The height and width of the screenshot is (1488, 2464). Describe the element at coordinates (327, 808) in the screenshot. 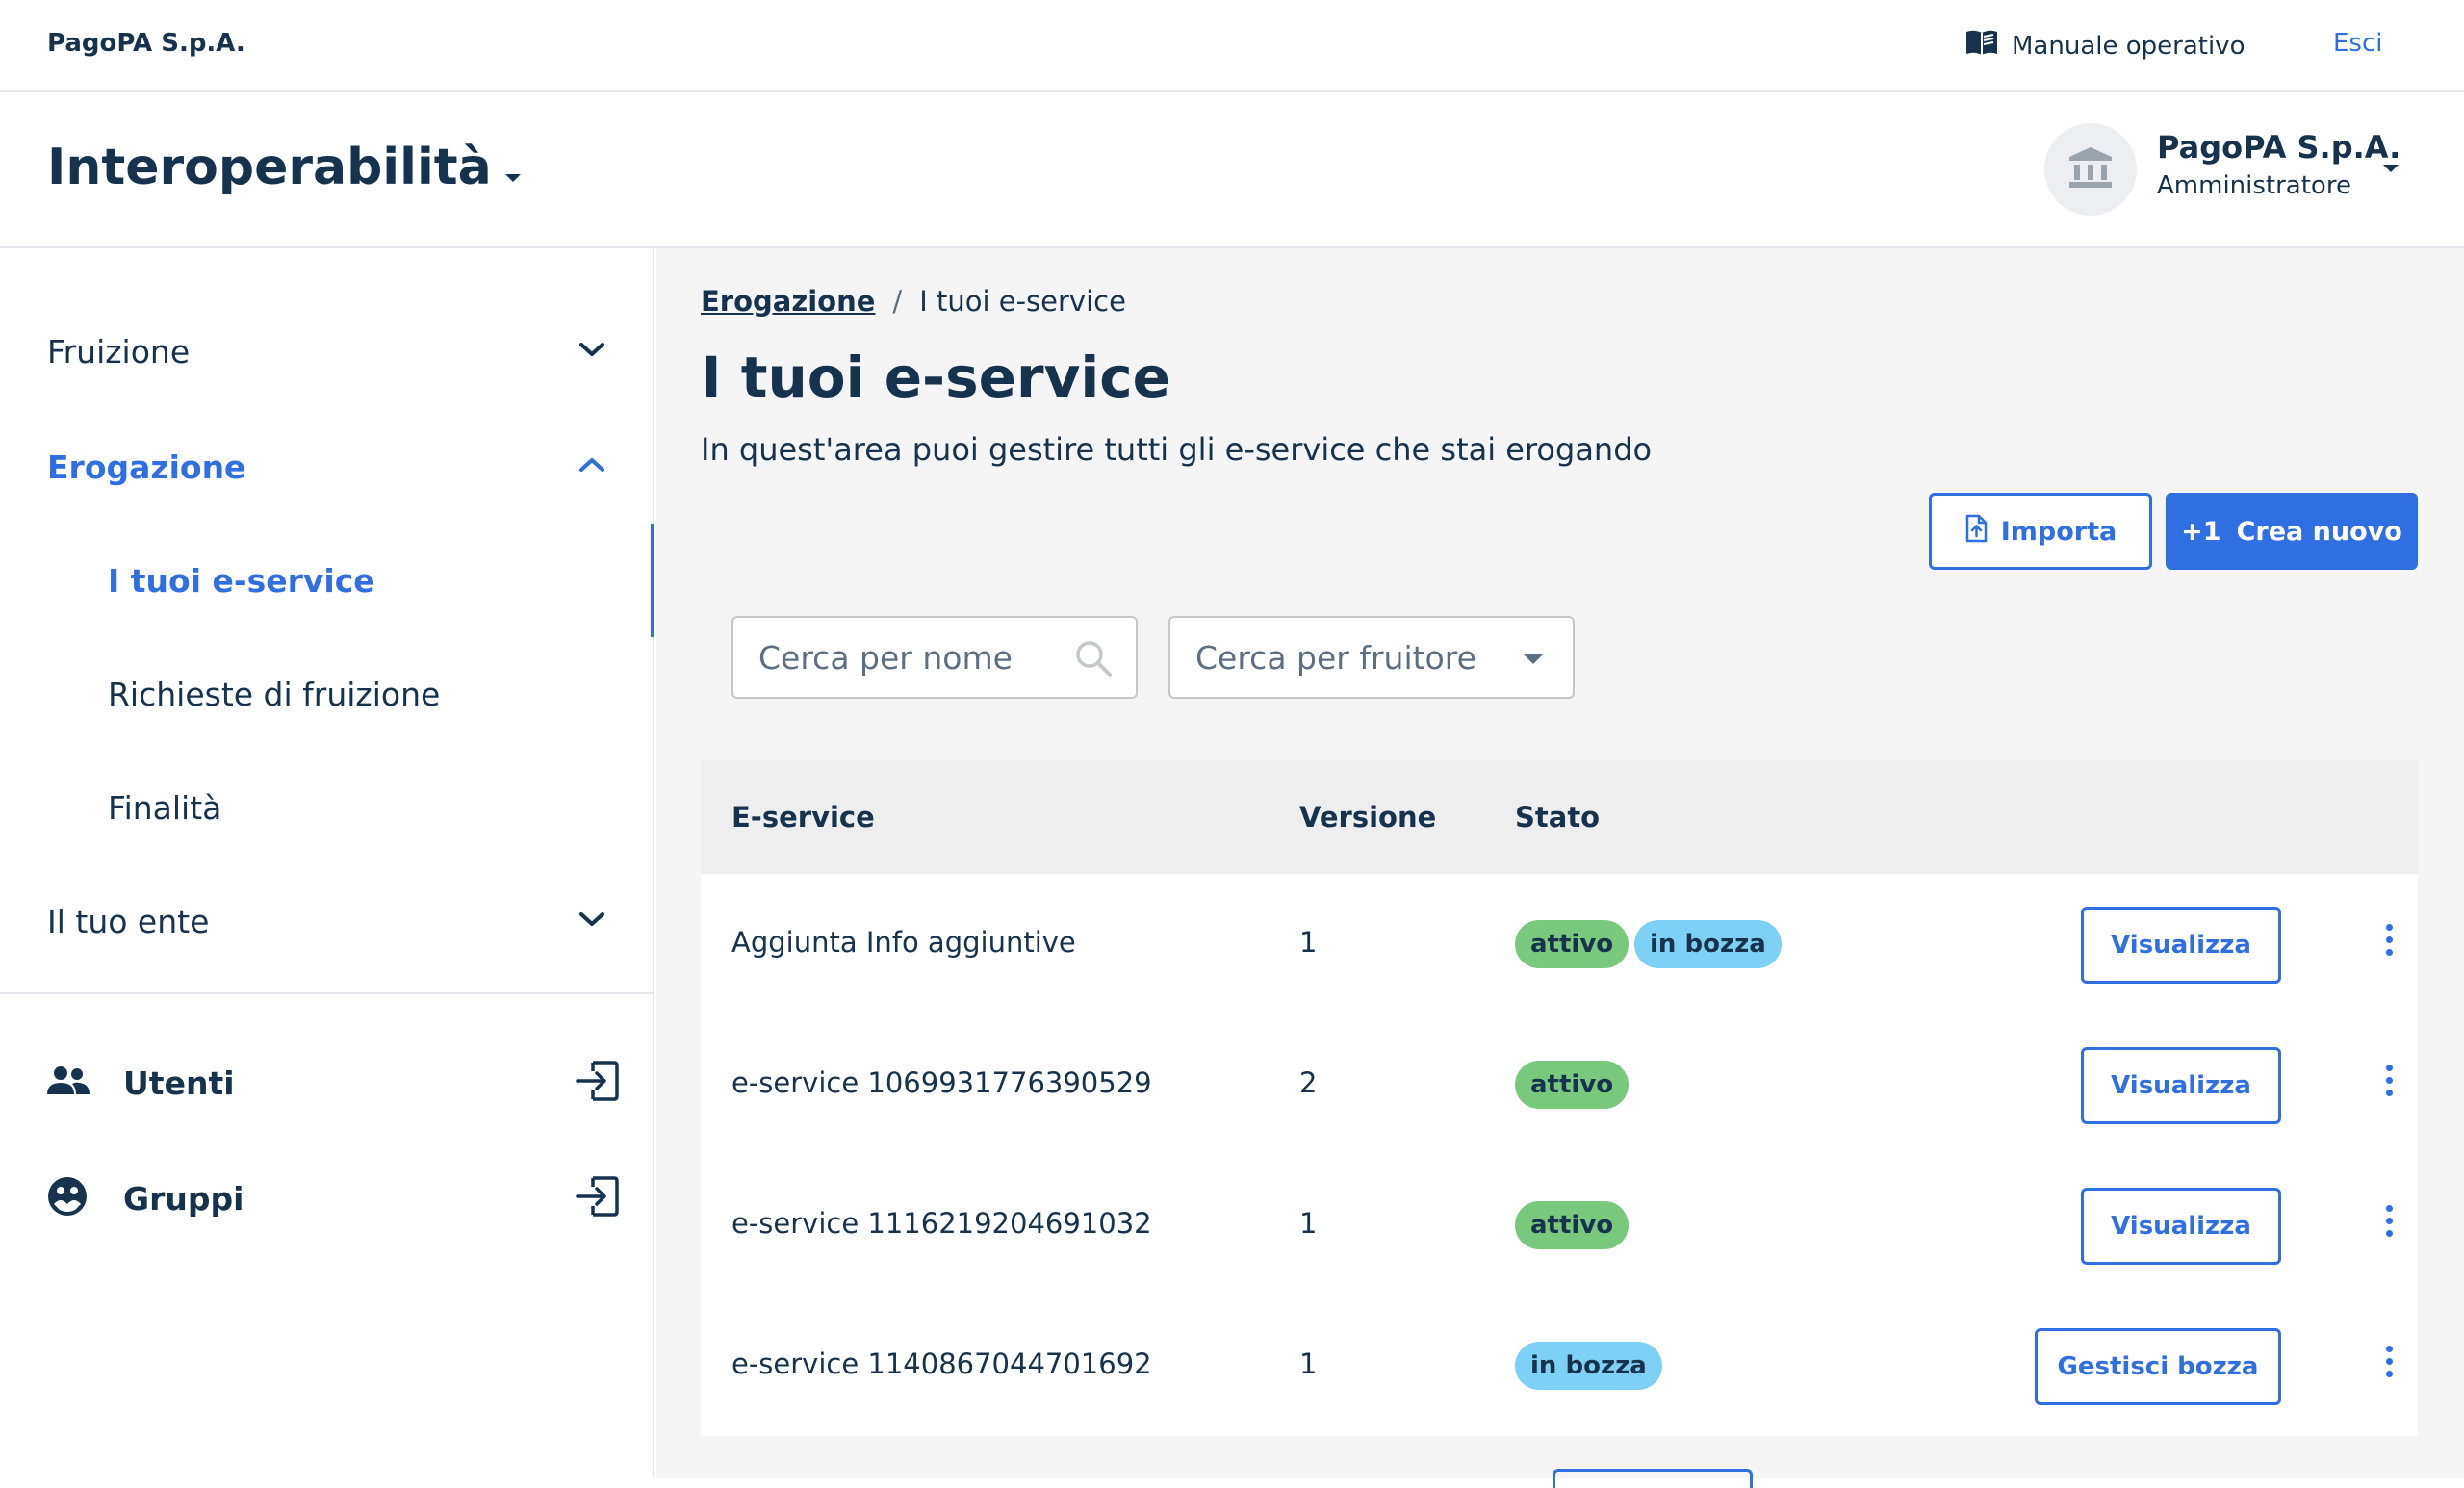

I see `sidebar-subitem-finalita: Finalità` at that location.